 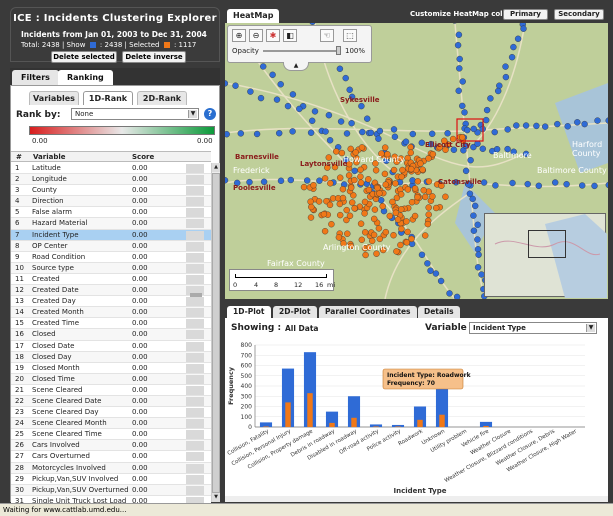 I want to click on bar-shown, so click(x=266, y=424).